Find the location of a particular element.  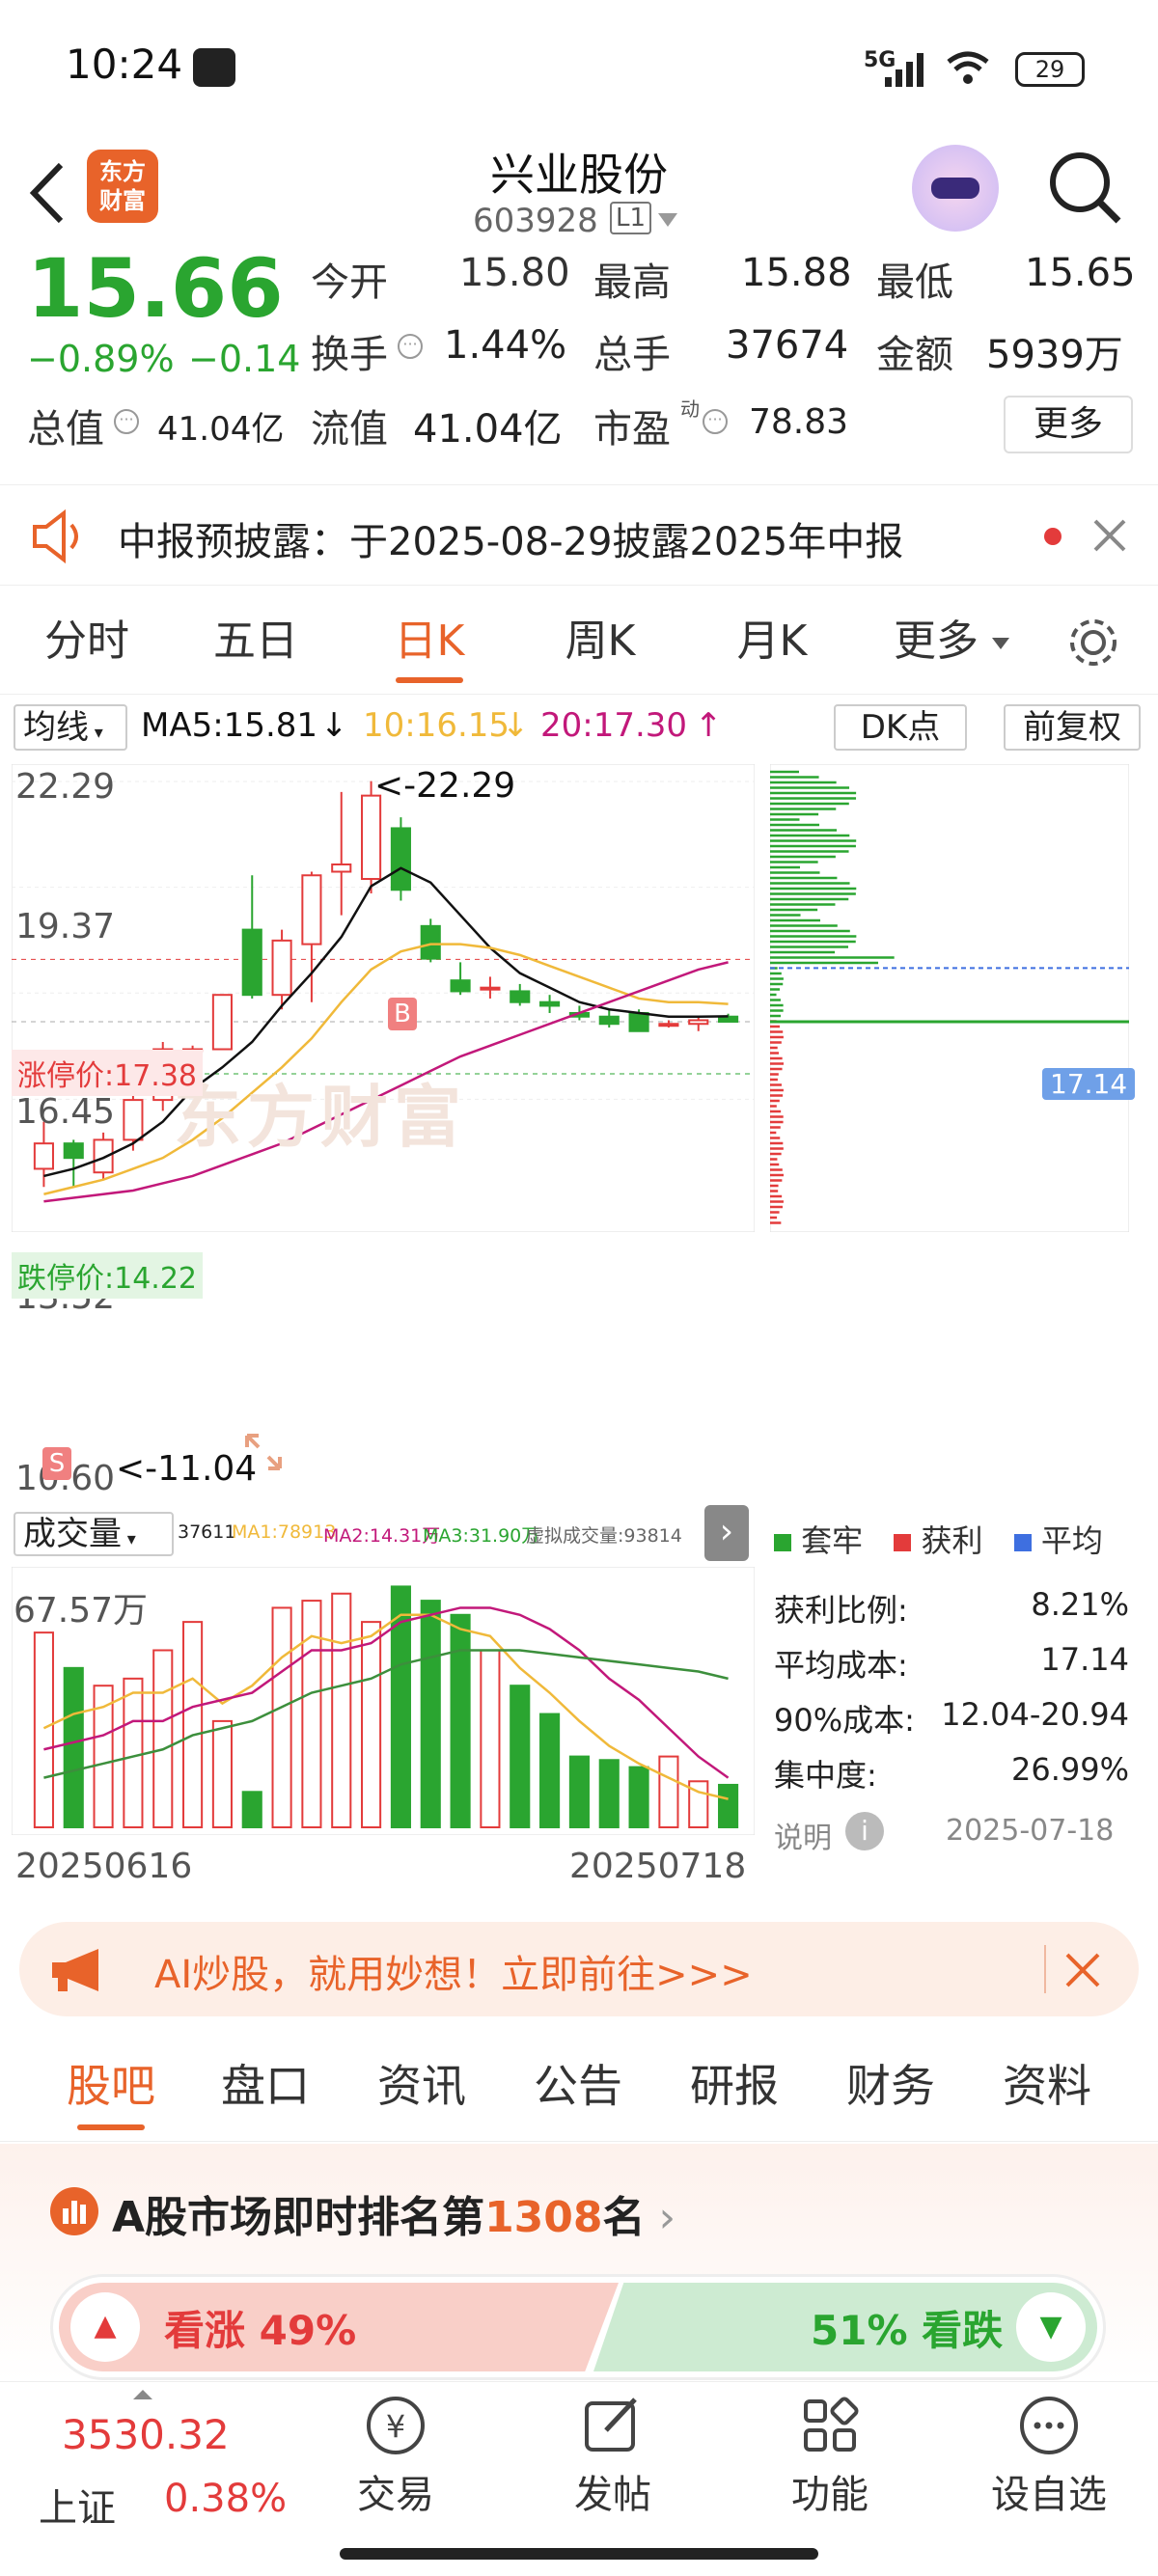

stat-value: 26.99% is located at coordinates (1069, 1770).